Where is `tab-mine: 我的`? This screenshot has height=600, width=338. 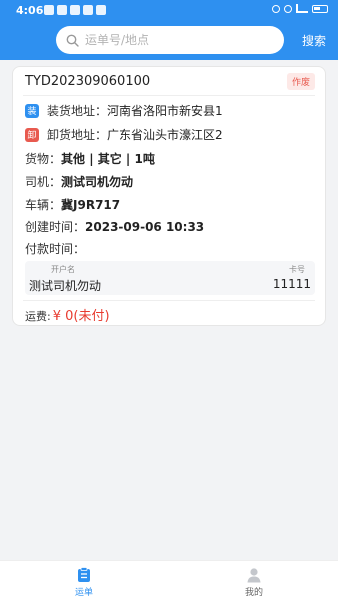 tab-mine: 我的 is located at coordinates (254, 582).